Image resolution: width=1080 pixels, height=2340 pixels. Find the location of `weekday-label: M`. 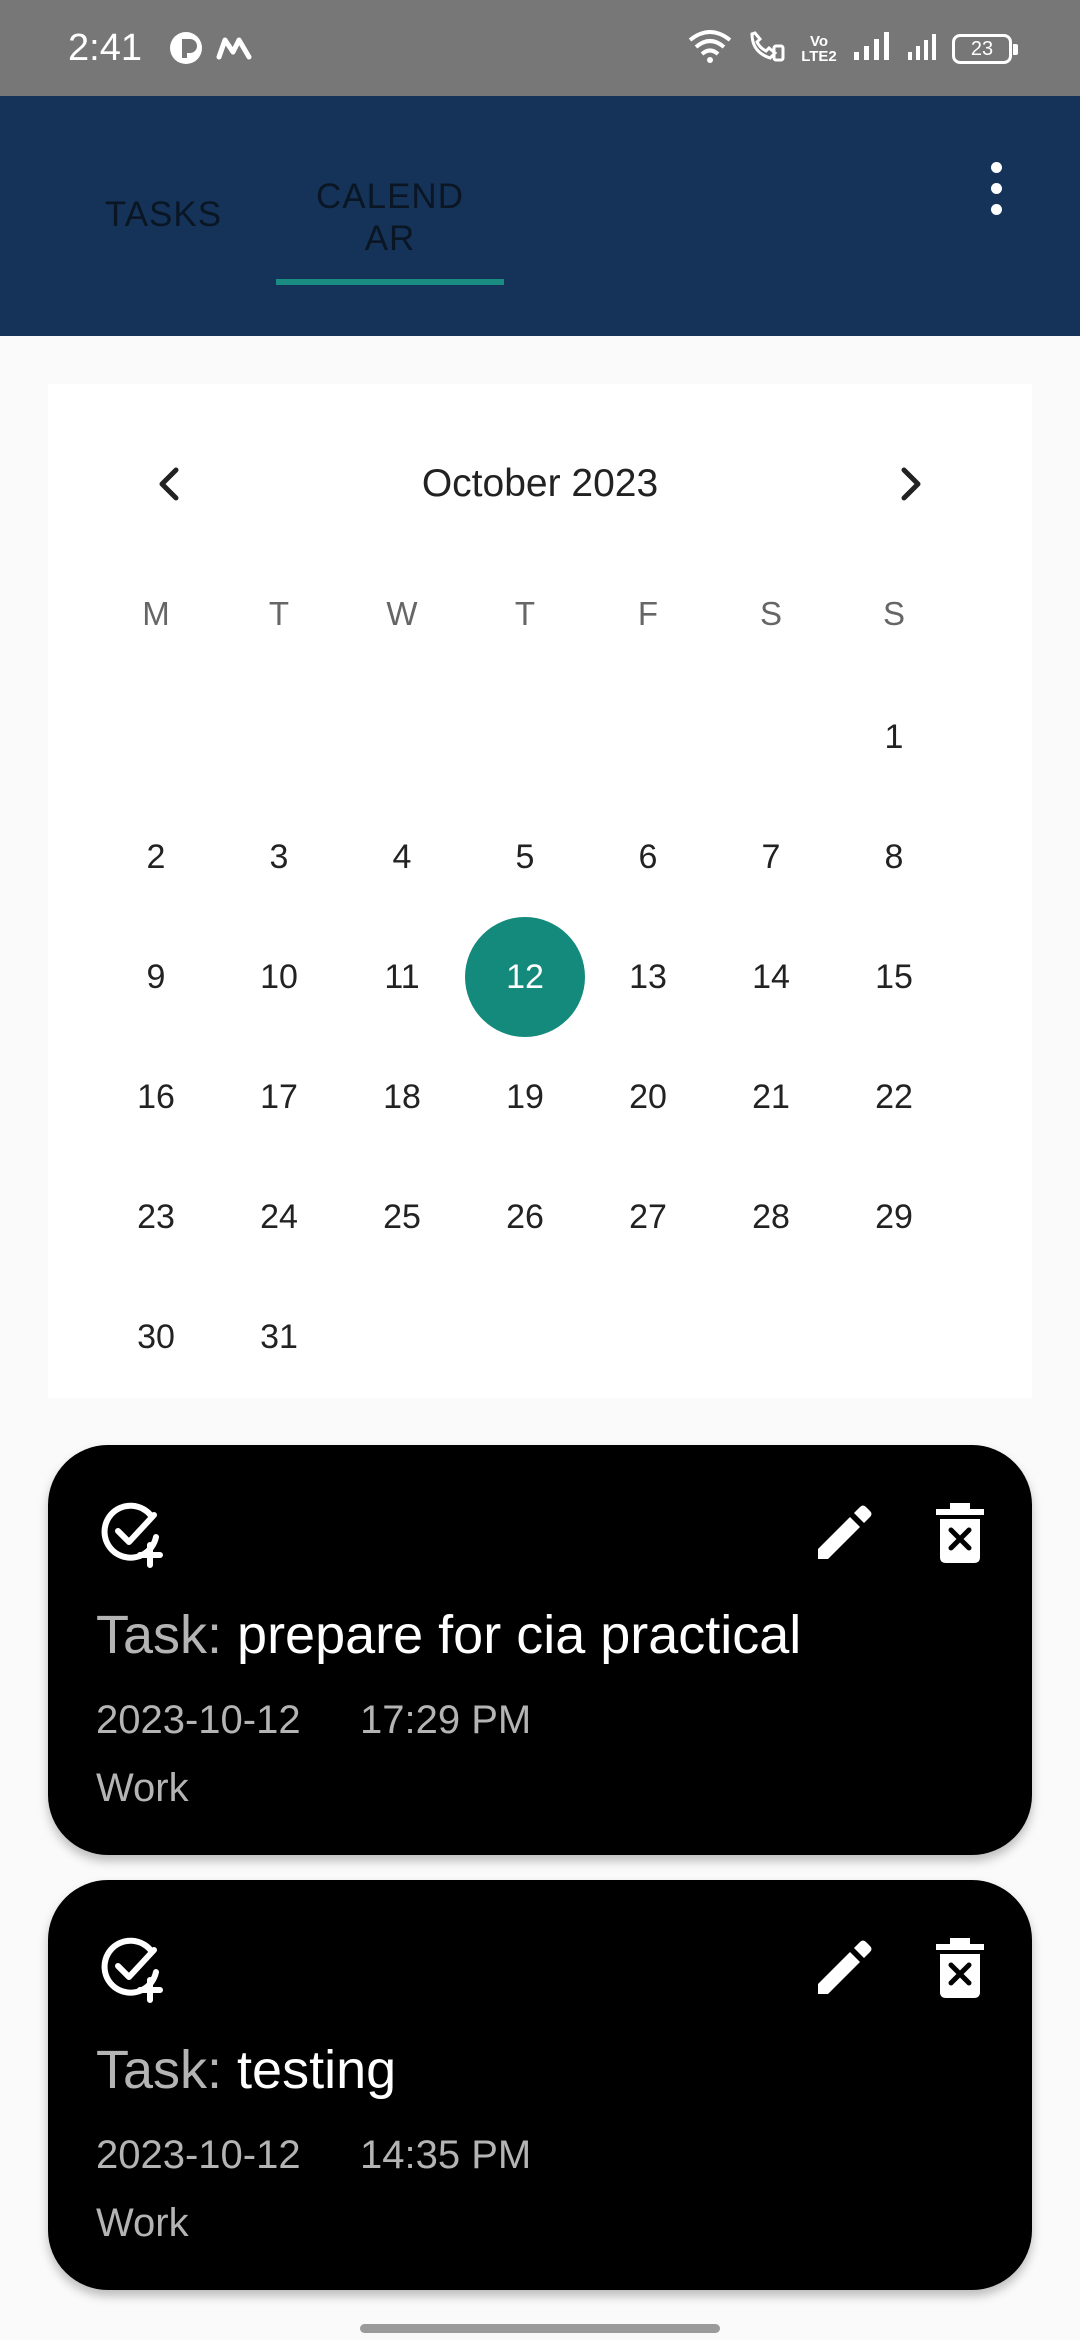

weekday-label: M is located at coordinates (156, 613).